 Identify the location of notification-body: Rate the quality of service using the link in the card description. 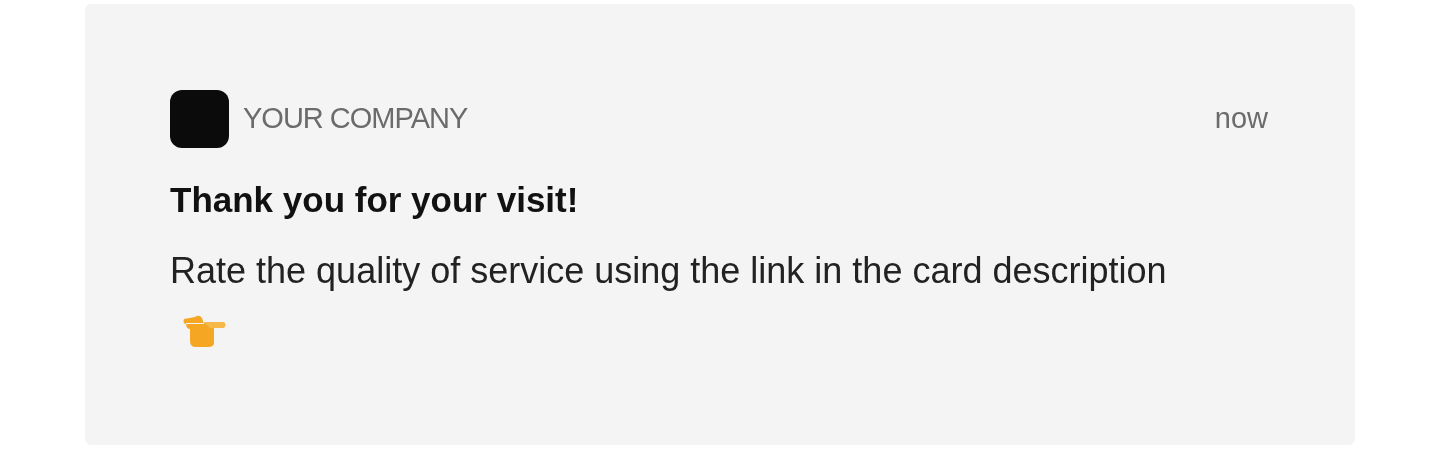
(668, 270).